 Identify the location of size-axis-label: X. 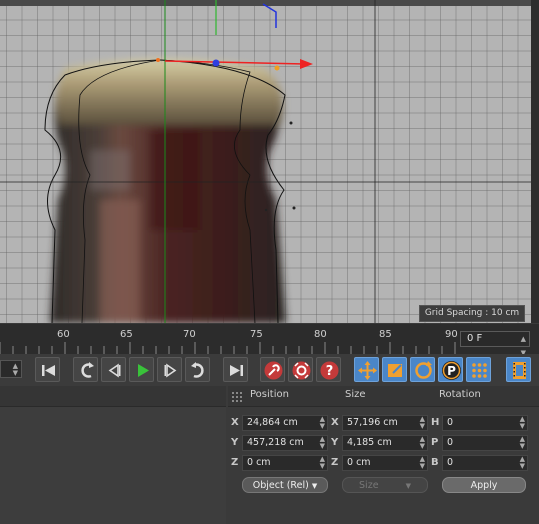
(335, 422).